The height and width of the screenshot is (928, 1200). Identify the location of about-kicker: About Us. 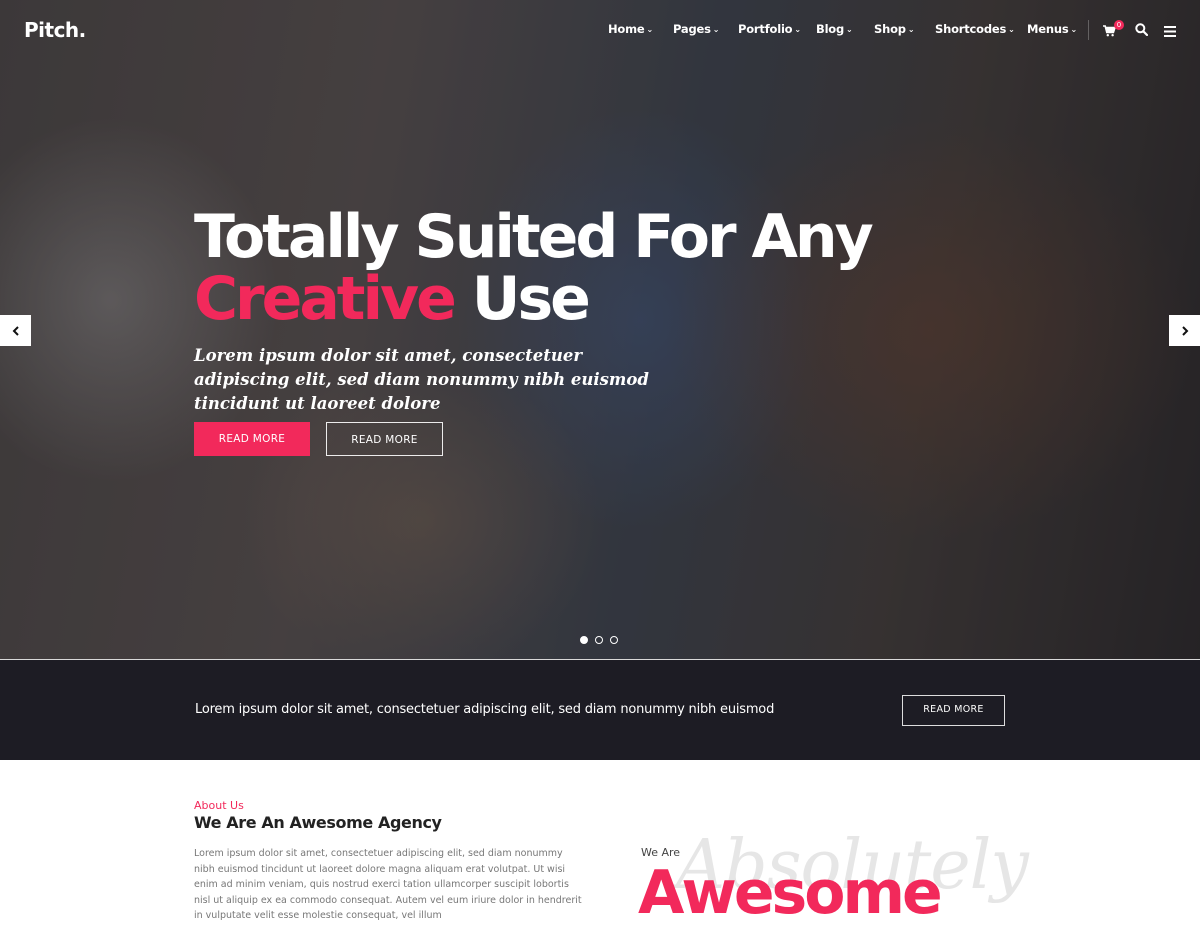
(219, 805).